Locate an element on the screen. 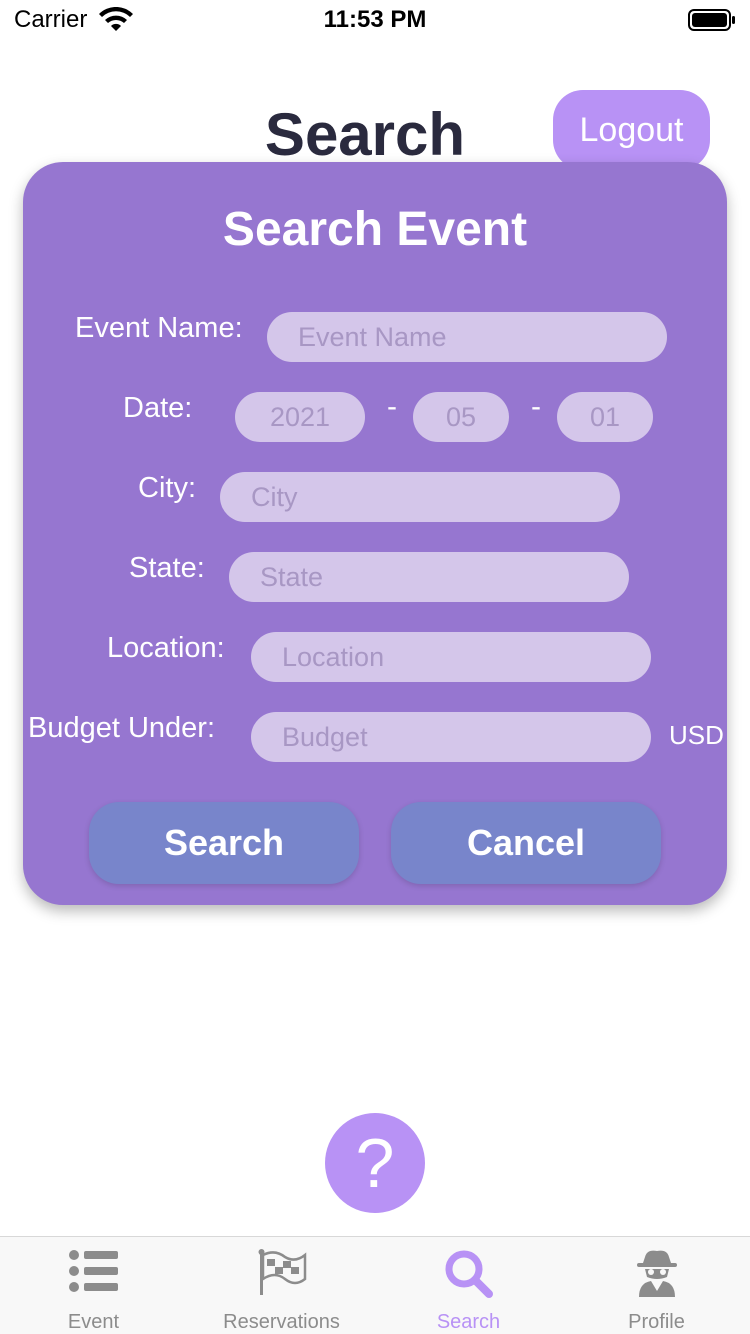 Image resolution: width=750 pixels, height=1334 pixels. tab-event: Event is located at coordinates (93, 1285).